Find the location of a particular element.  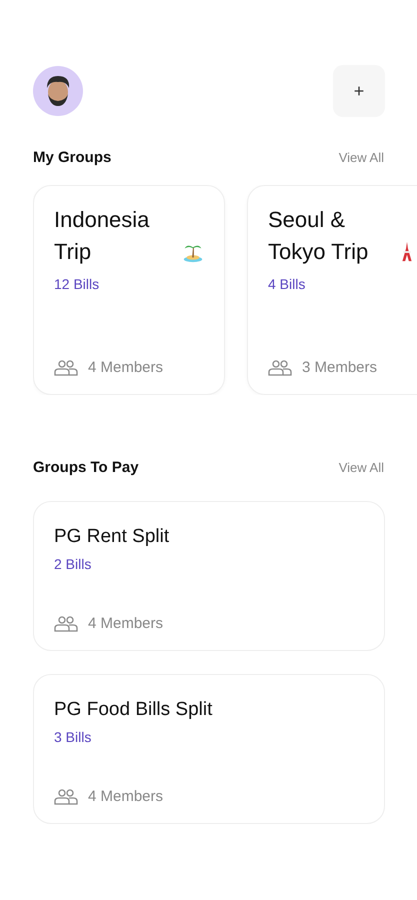

bills-count: 12 Bills is located at coordinates (77, 284).